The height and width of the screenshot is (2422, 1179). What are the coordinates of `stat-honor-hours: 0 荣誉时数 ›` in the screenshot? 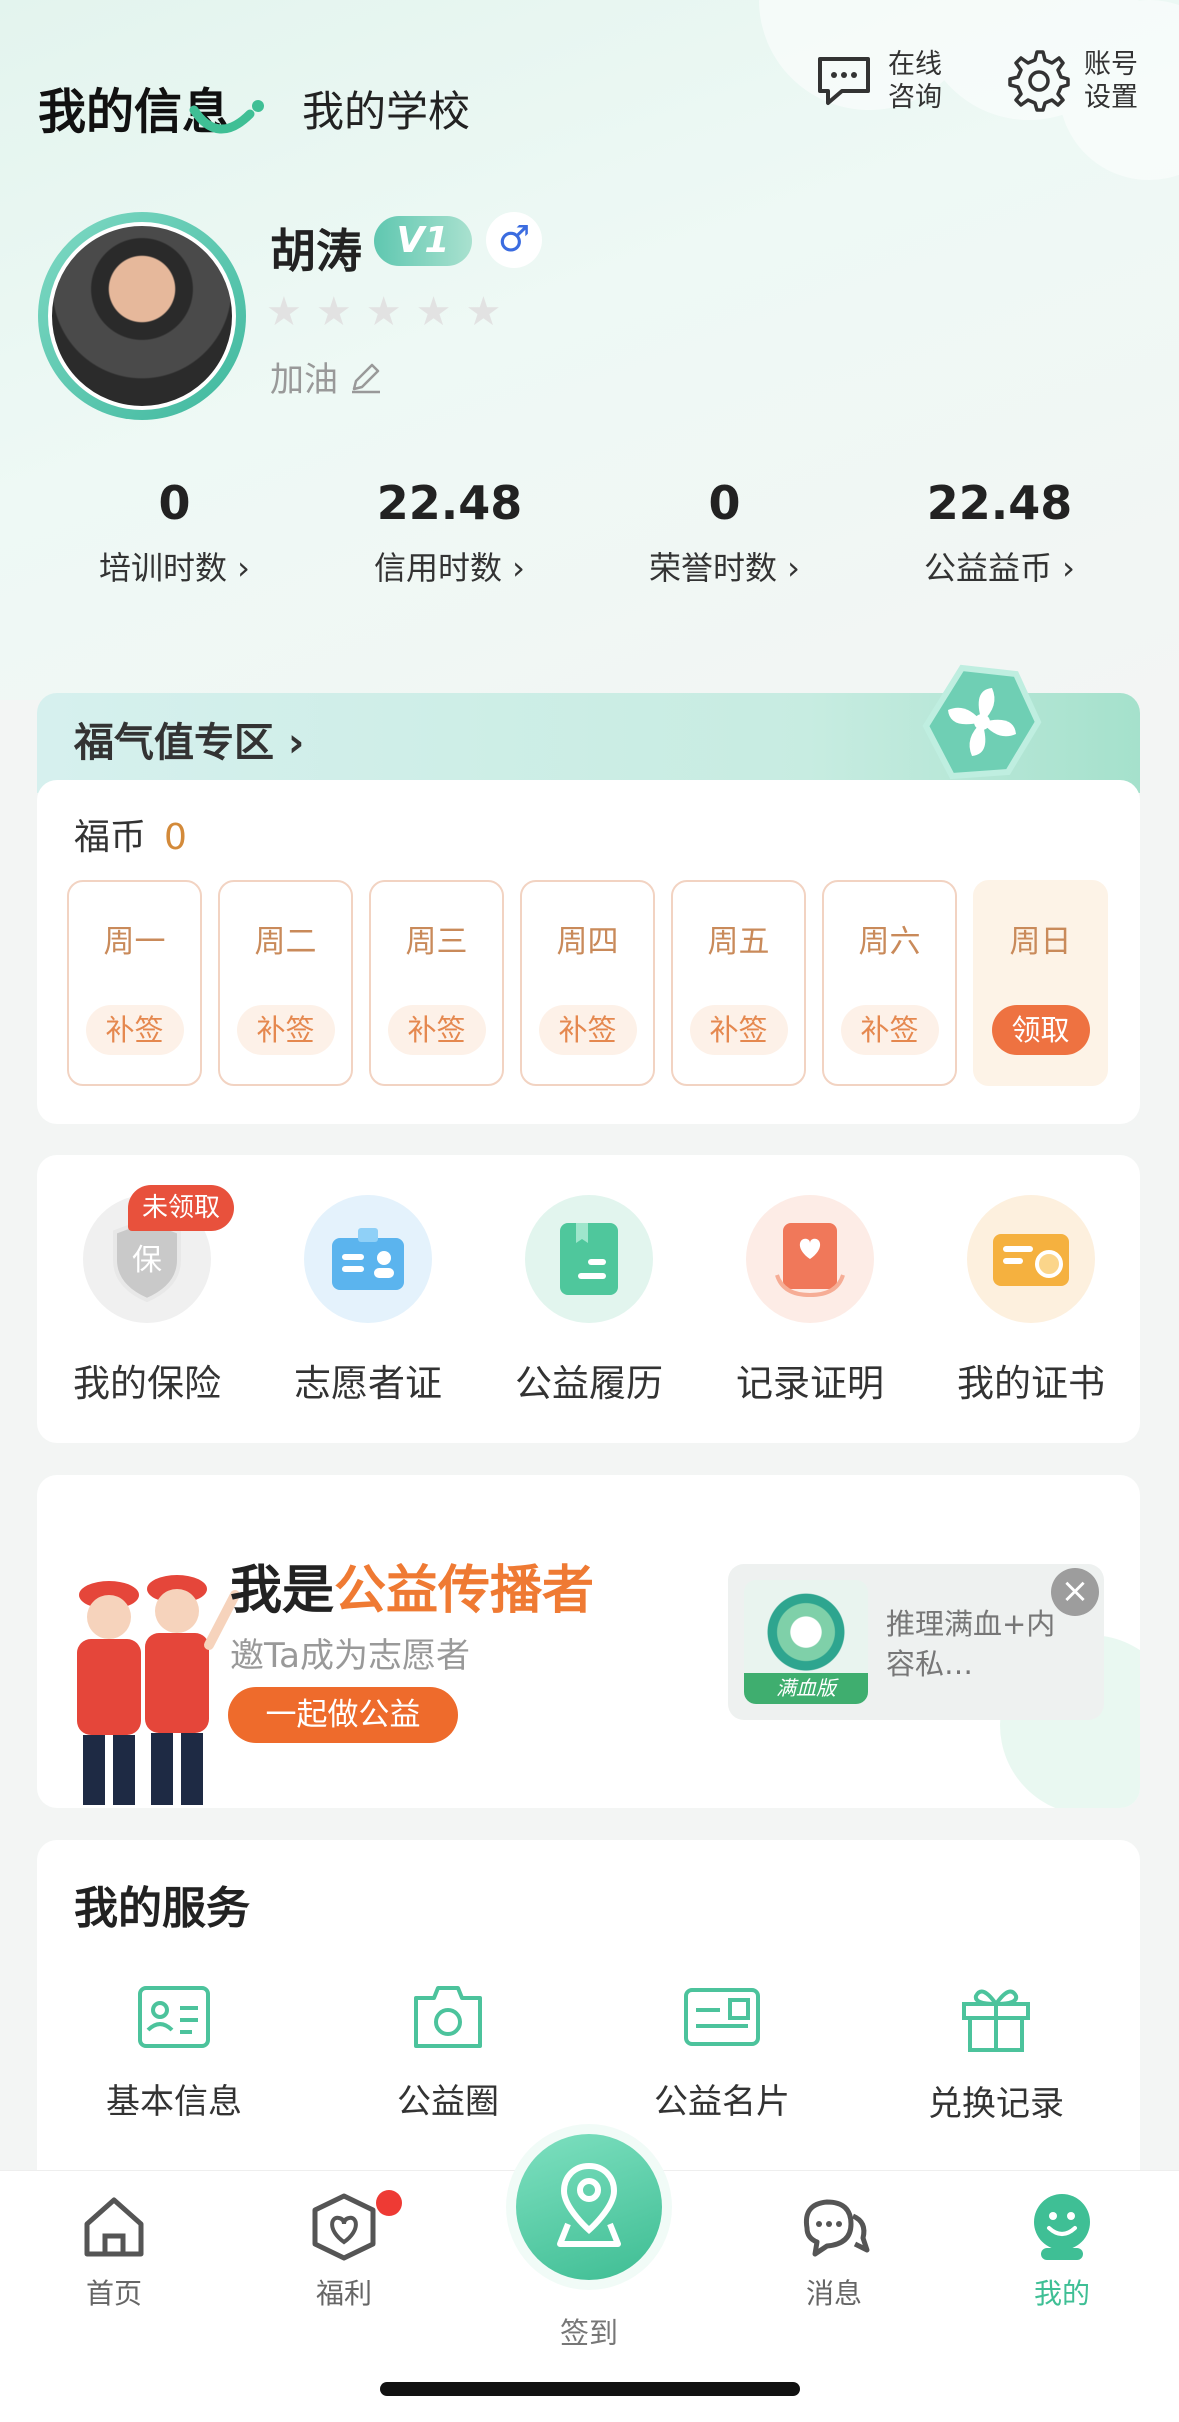 It's located at (724, 532).